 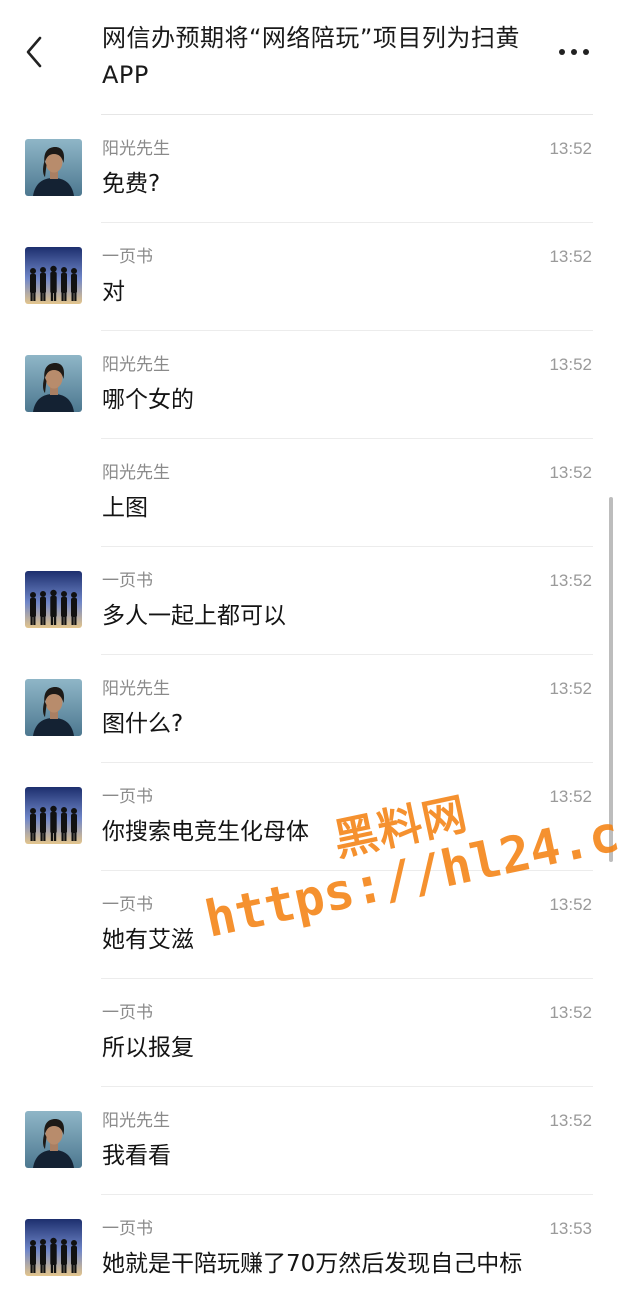 What do you see at coordinates (136, 1156) in the screenshot?
I see `message-text: 我看看` at bounding box center [136, 1156].